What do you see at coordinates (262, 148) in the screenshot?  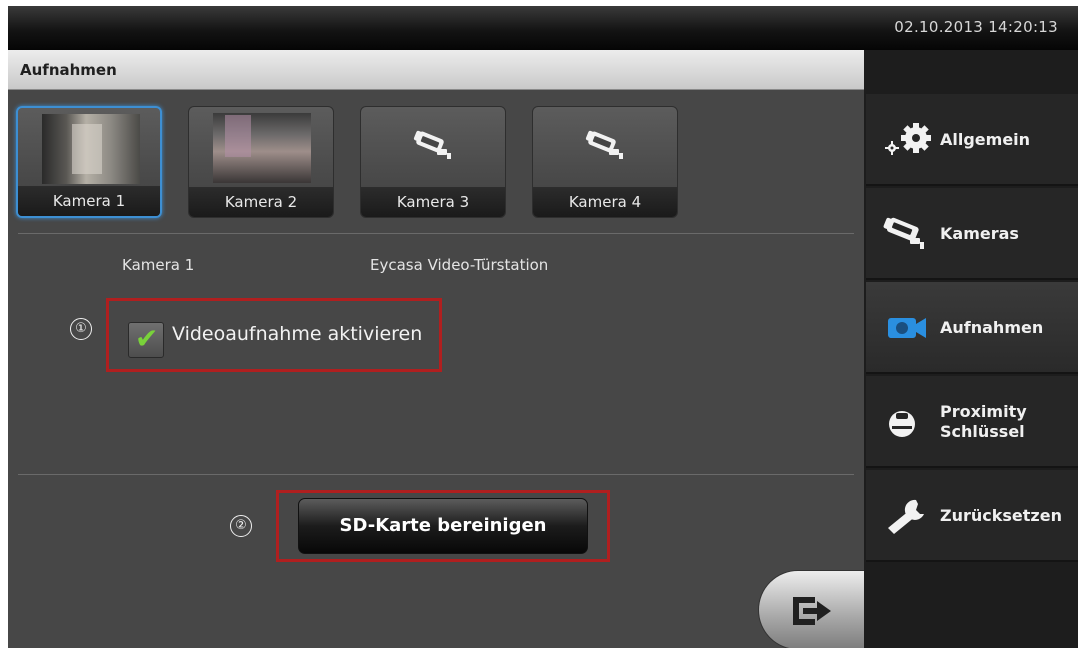 I see `camera-2-thumbnail` at bounding box center [262, 148].